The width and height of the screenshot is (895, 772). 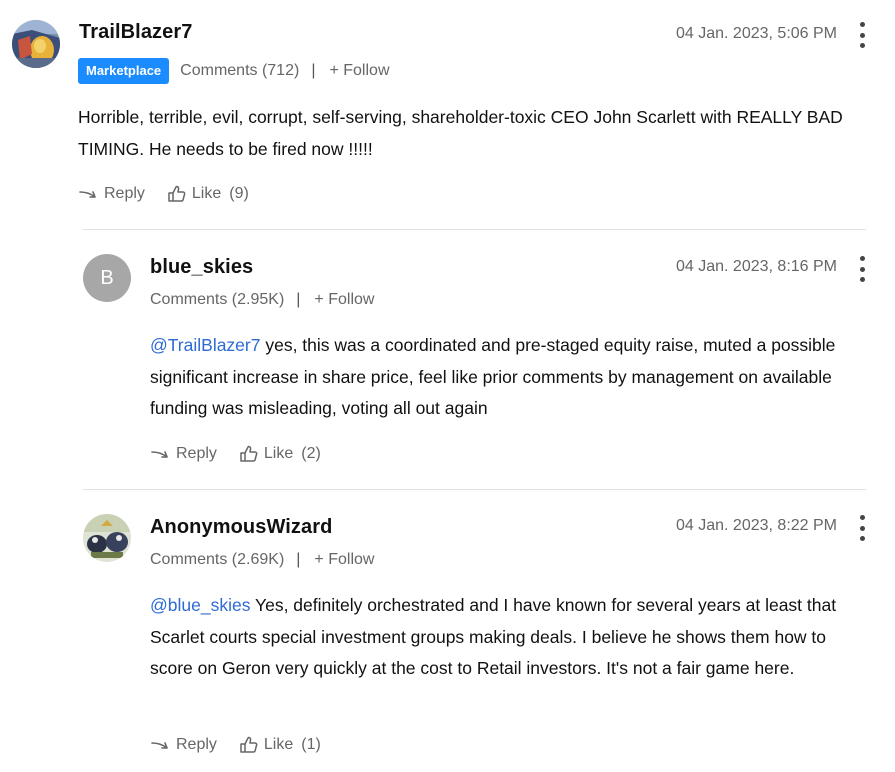 I want to click on avatar: B, so click(x=107, y=278).